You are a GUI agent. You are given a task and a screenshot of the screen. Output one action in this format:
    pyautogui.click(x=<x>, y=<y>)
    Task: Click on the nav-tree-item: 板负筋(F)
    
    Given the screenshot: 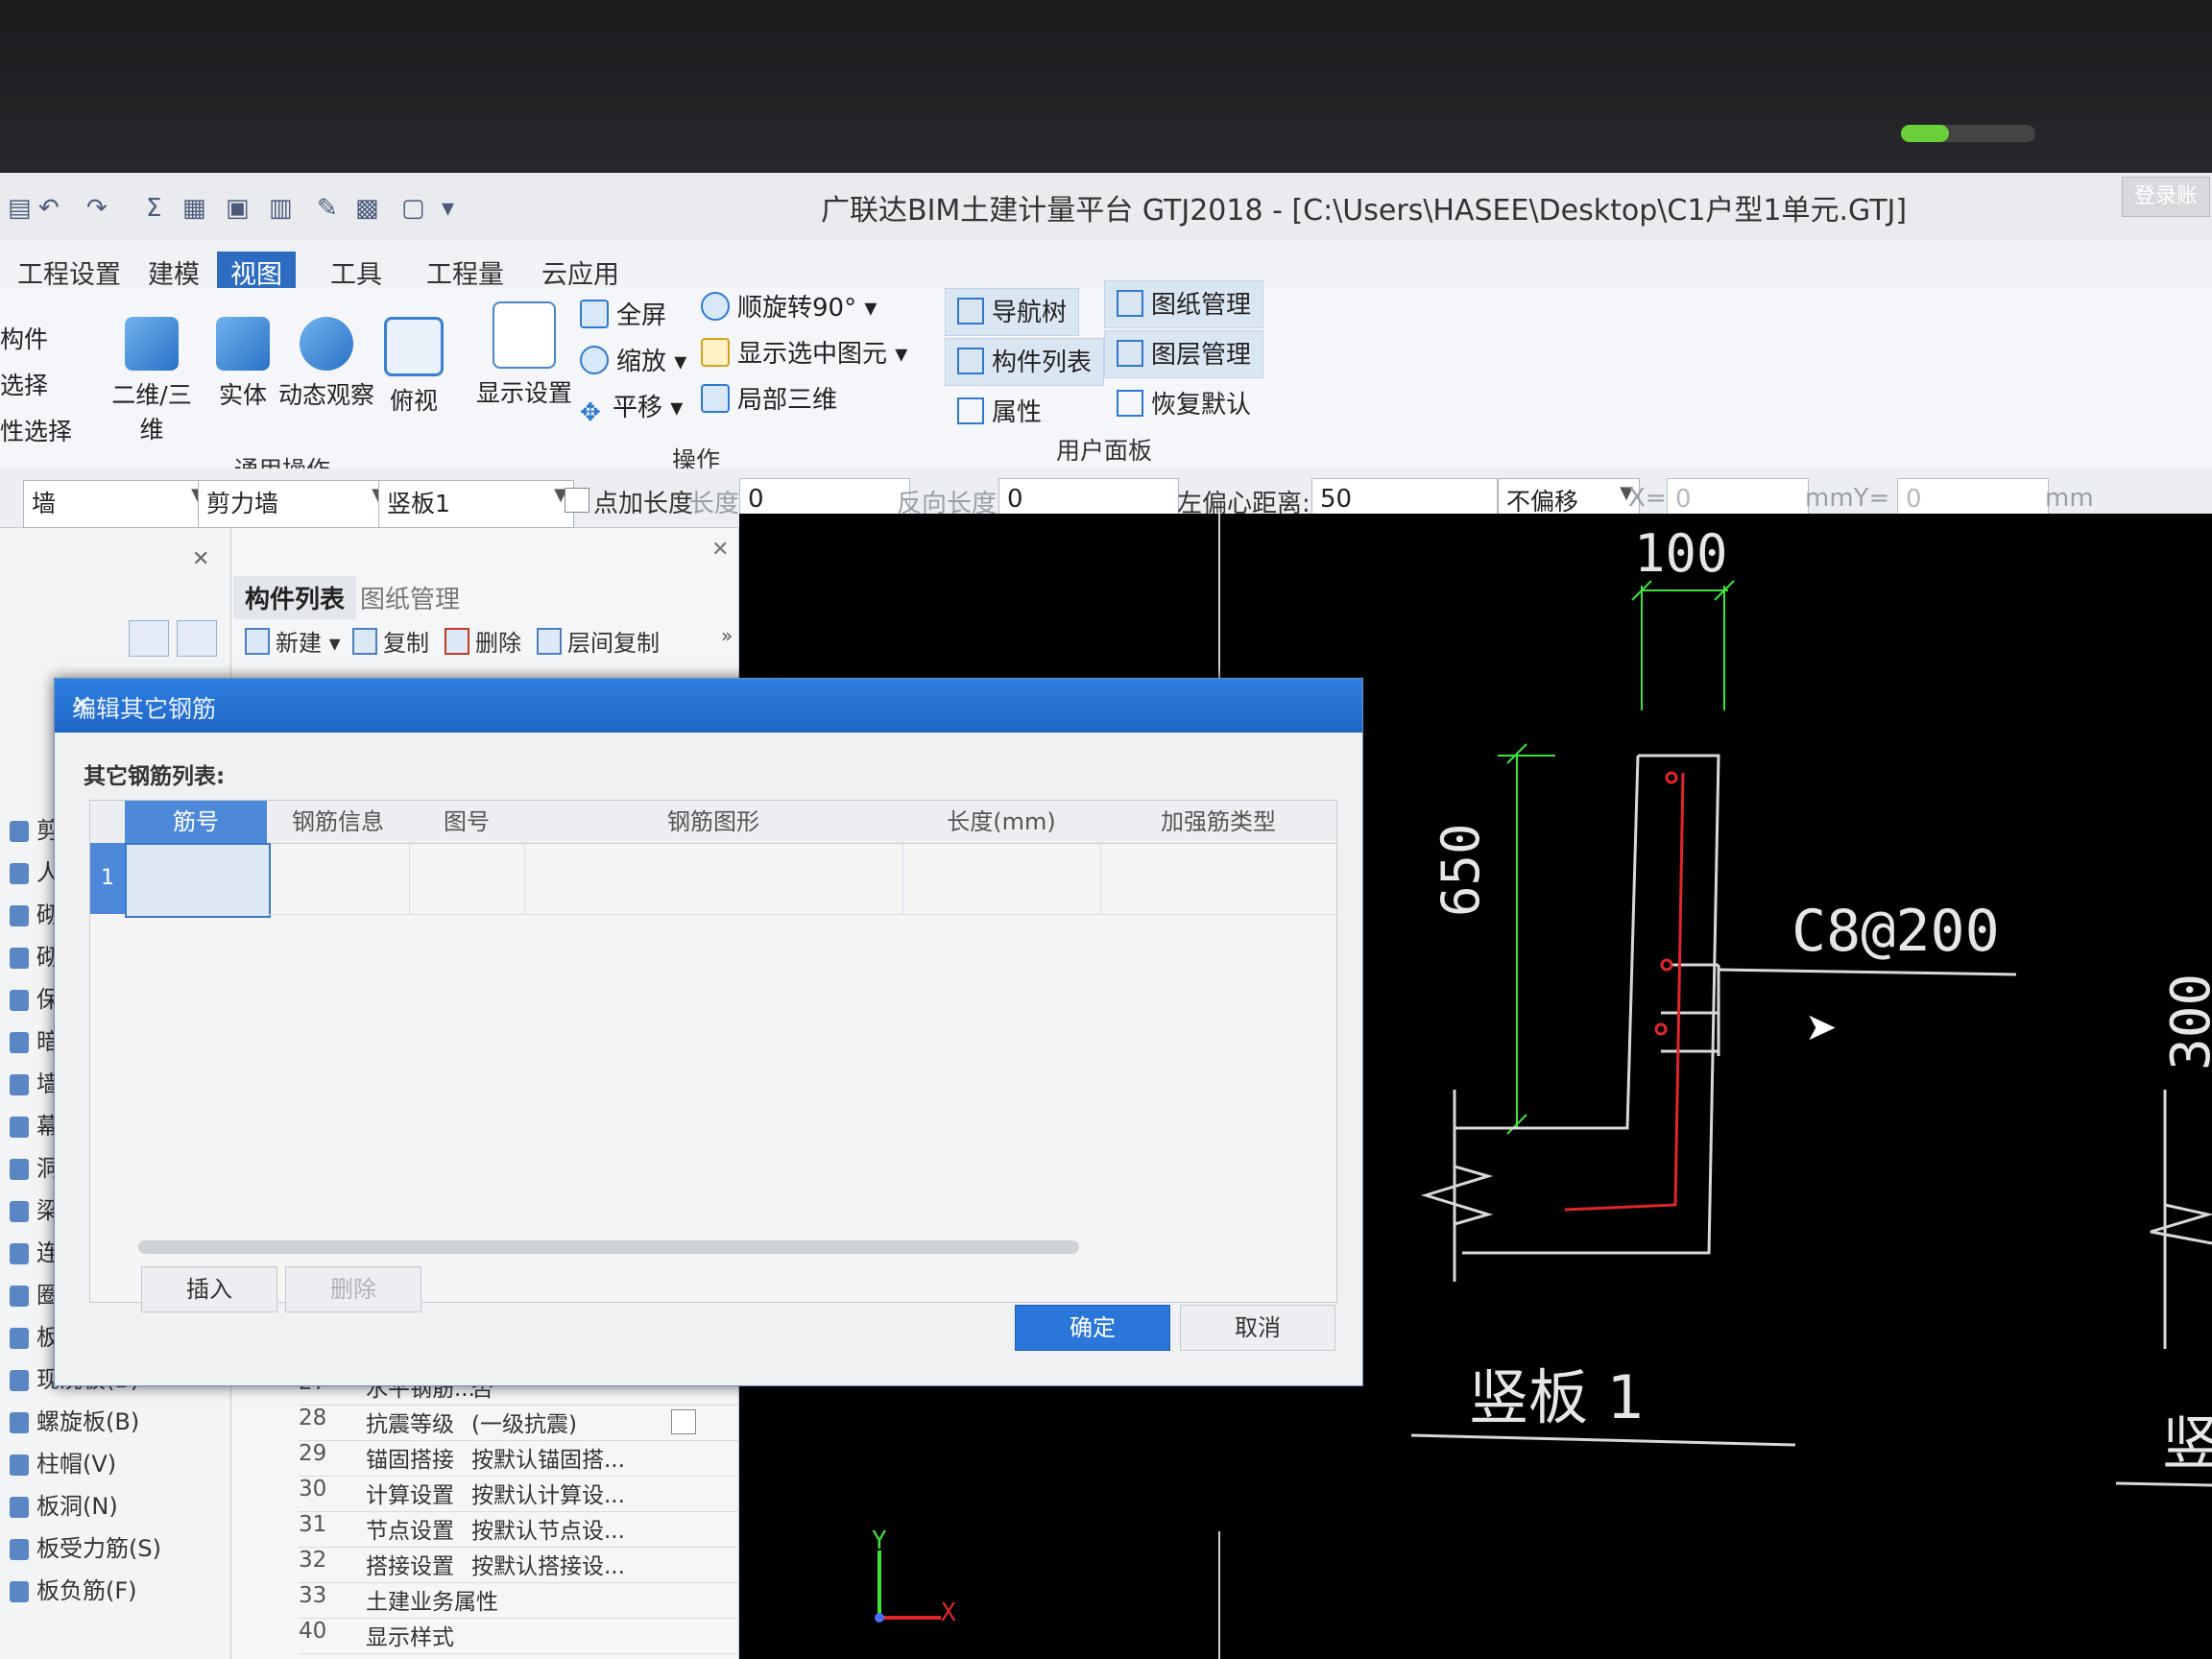 What is the action you would take?
    pyautogui.click(x=74, y=1588)
    